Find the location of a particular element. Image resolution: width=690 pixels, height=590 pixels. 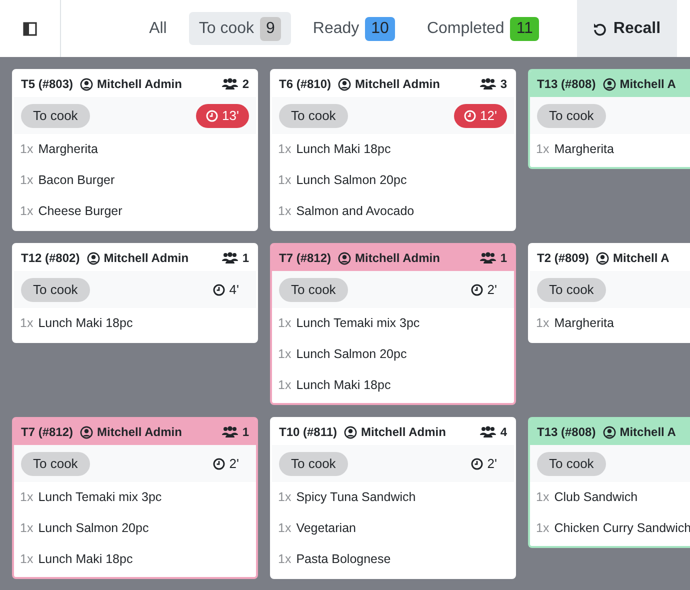

guest-count: 3 is located at coordinates (503, 84).